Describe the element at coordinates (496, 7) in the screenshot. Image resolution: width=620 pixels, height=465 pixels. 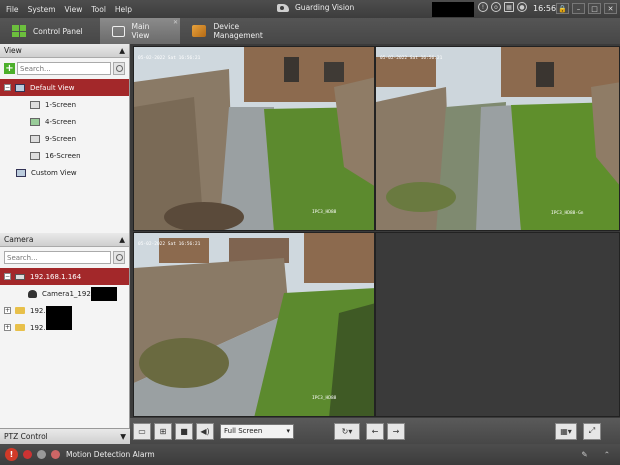
I see `user-icon: o` at that location.